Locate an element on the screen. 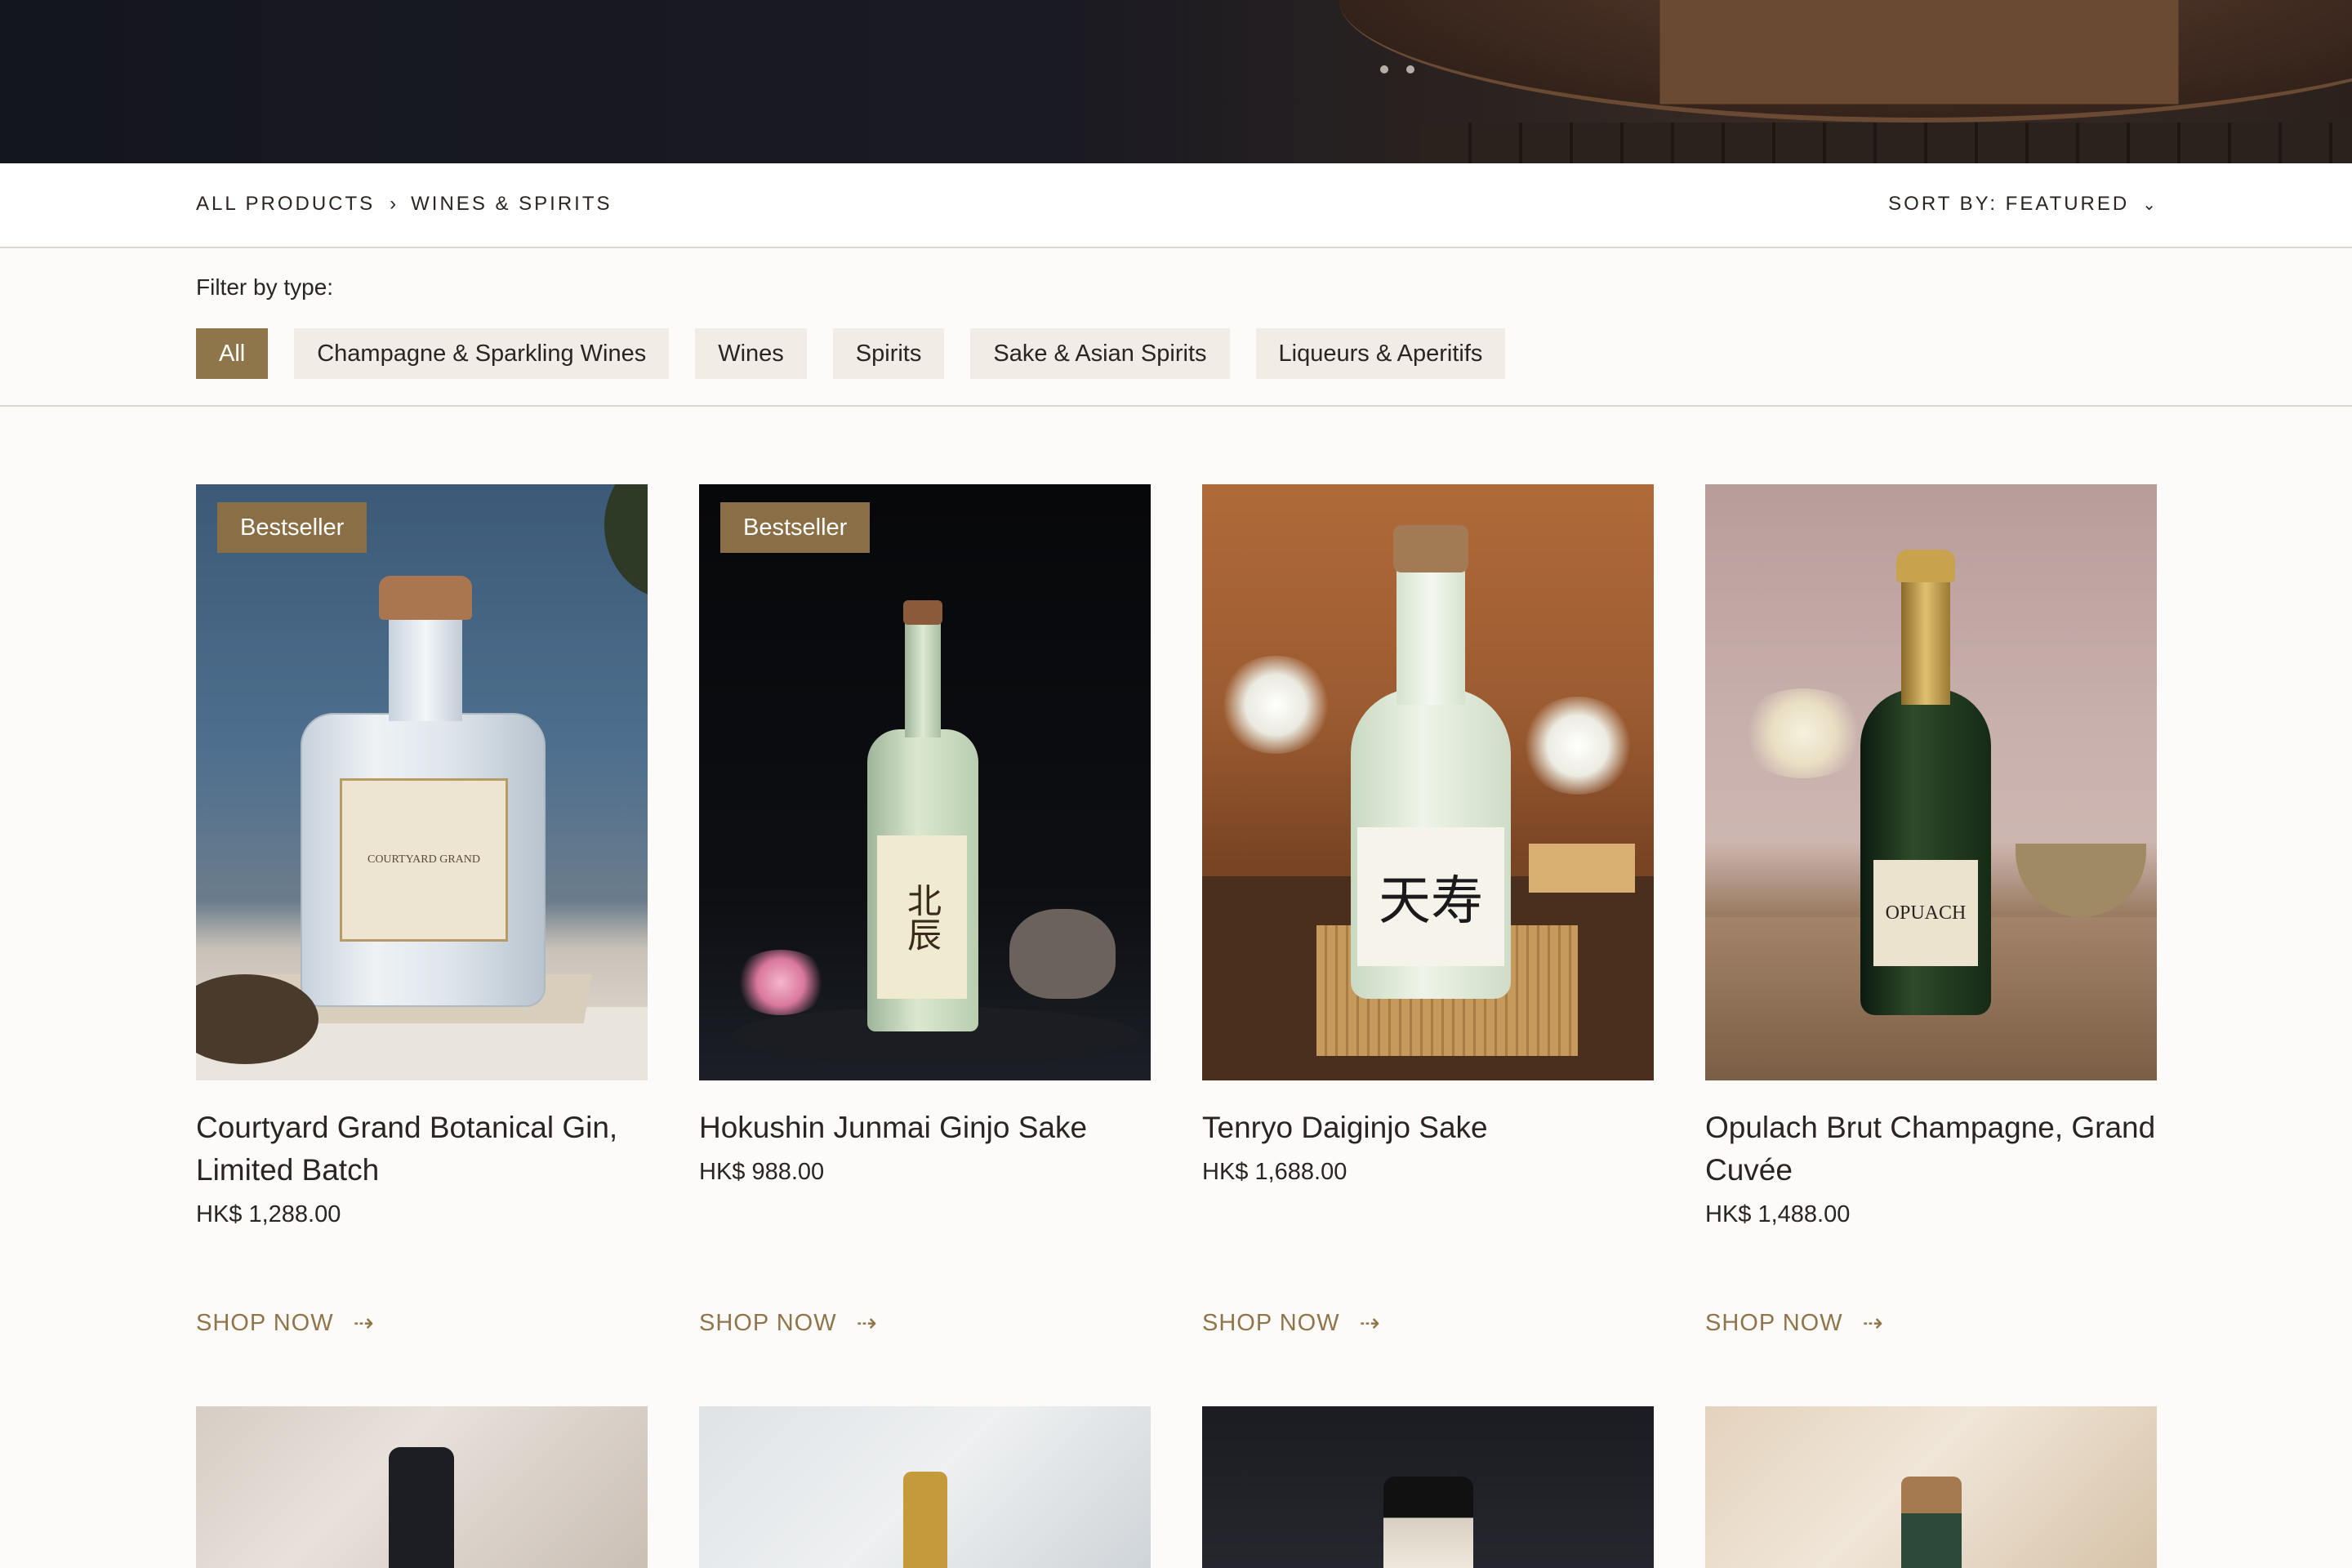 This screenshot has height=1568, width=2352. champagne-label: OPUACH is located at coordinates (1925, 913).